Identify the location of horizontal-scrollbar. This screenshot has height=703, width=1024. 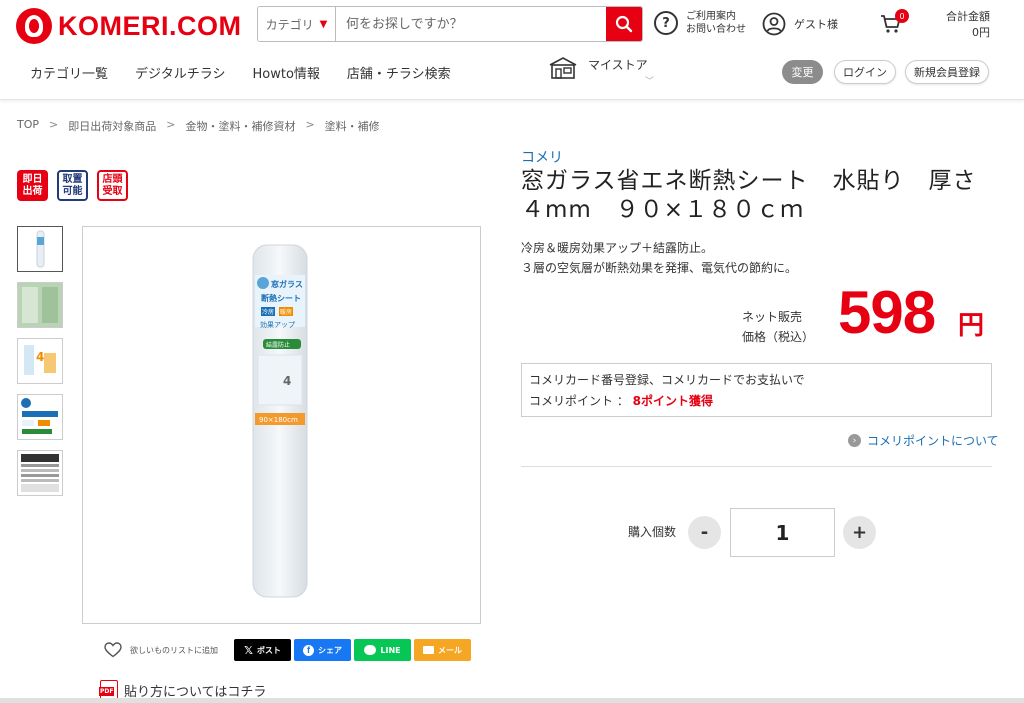
(512, 700).